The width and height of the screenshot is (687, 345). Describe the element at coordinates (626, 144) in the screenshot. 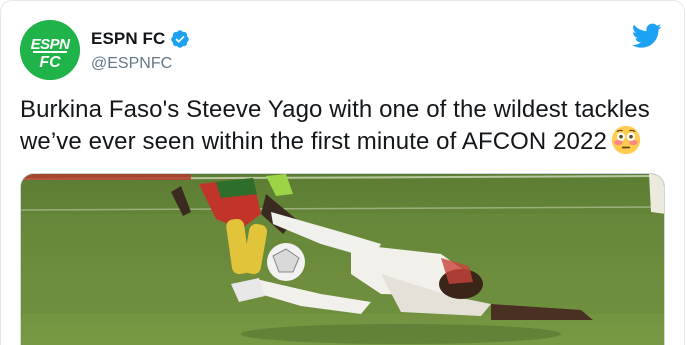

I see `flushed-face-icon` at that location.